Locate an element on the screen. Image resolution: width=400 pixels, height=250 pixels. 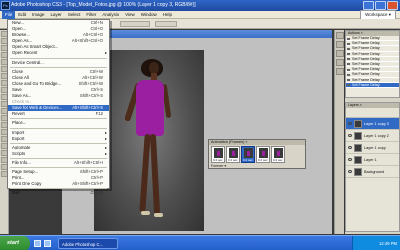
menu-view: View is located at coordinates (130, 15).